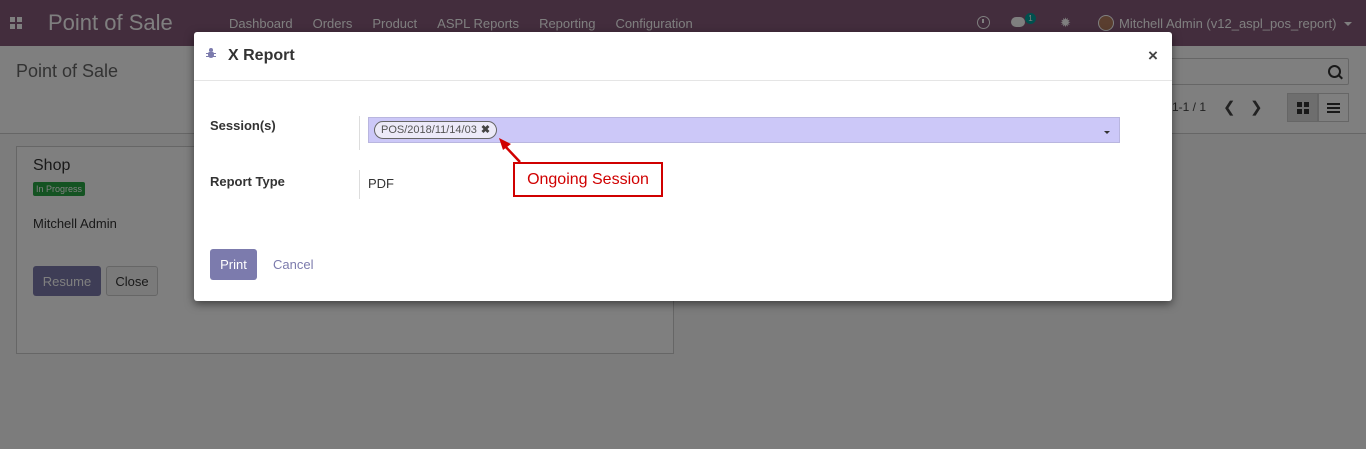 This screenshot has width=1366, height=449. What do you see at coordinates (683, 56) in the screenshot?
I see `modal-header: X Report ×` at bounding box center [683, 56].